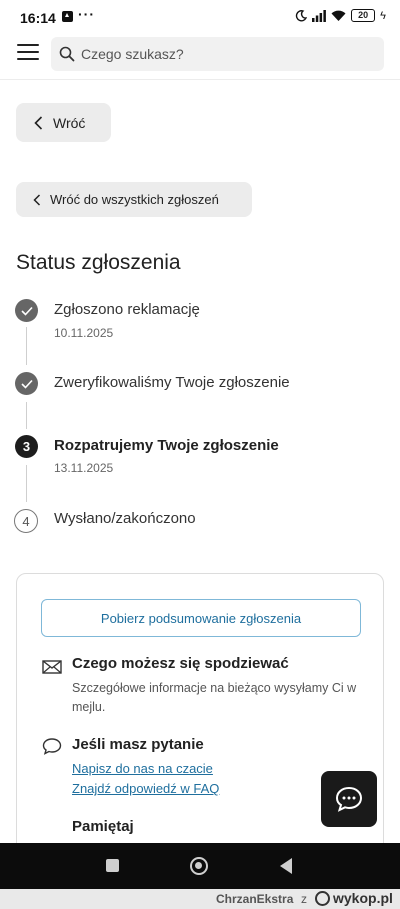 The height and width of the screenshot is (909, 400). Describe the element at coordinates (302, 15) in the screenshot. I see `moon-icon` at that location.